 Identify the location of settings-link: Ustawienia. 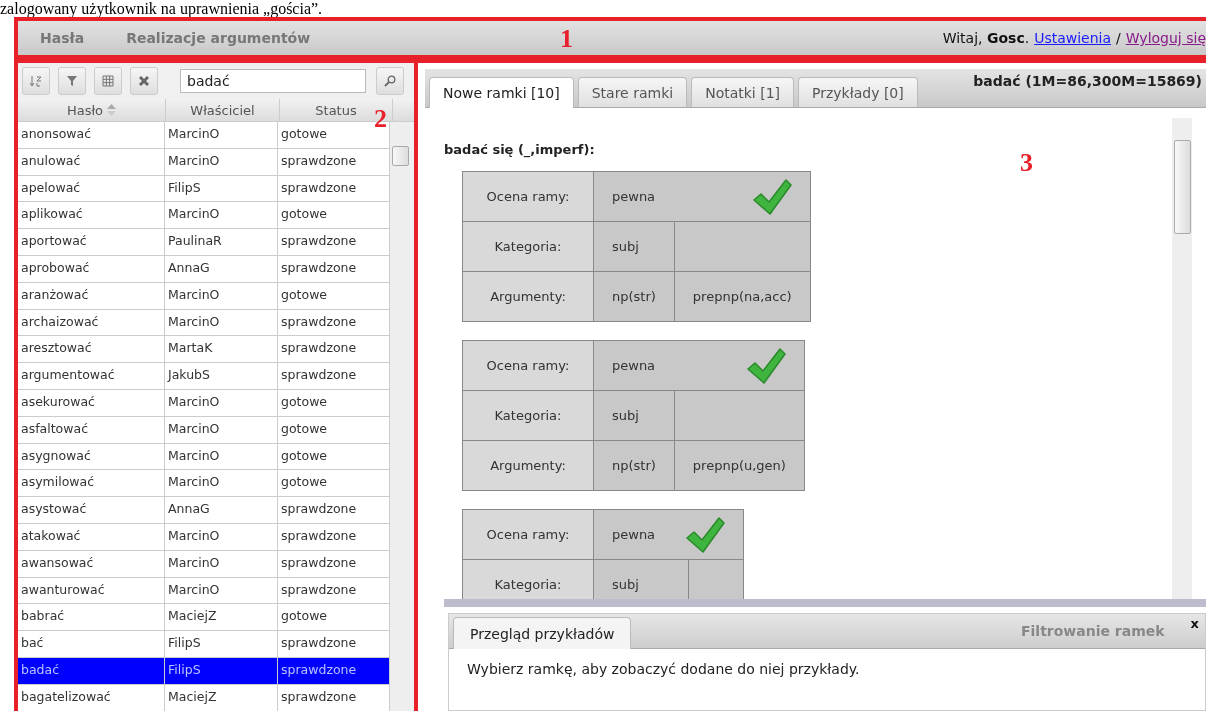
(1073, 38).